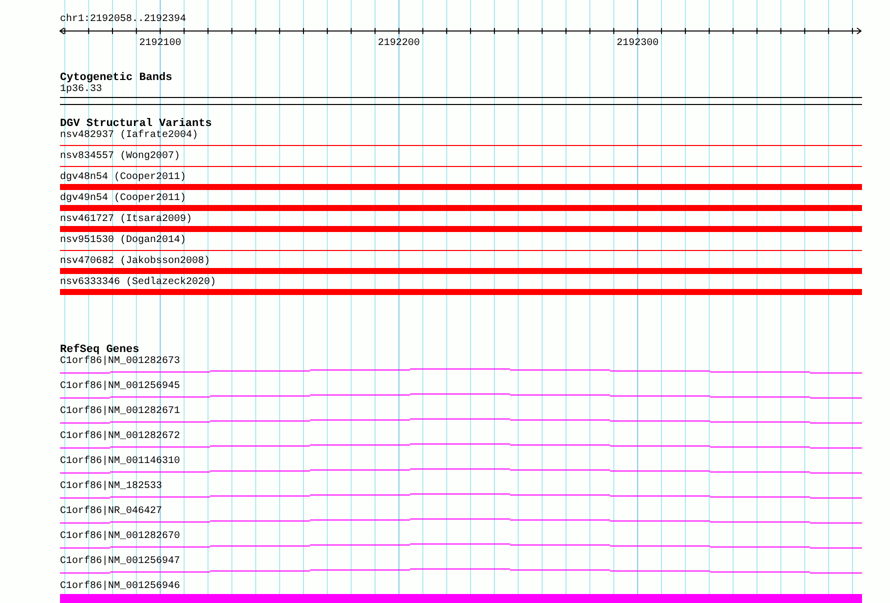 The height and width of the screenshot is (603, 890). Describe the element at coordinates (136, 124) in the screenshot. I see `track-title: DGV Structural Variants` at that location.